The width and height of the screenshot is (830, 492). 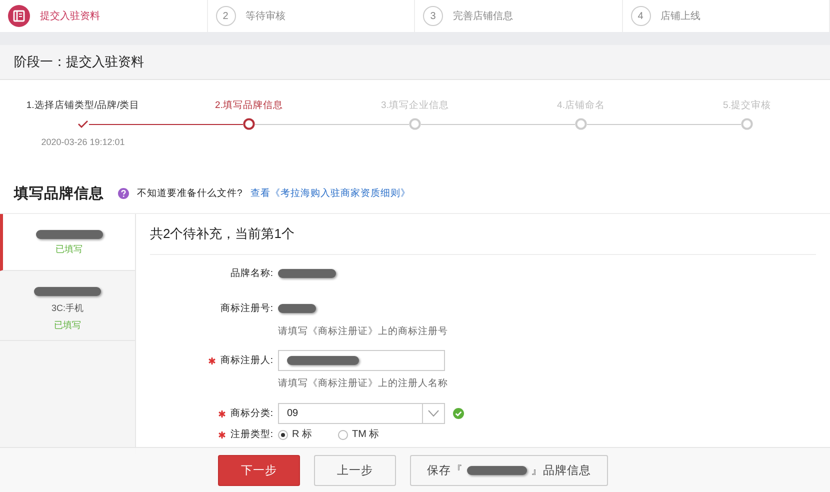 What do you see at coordinates (79, 62) in the screenshot?
I see `stage-title: 阶段一：提交入驻资料` at bounding box center [79, 62].